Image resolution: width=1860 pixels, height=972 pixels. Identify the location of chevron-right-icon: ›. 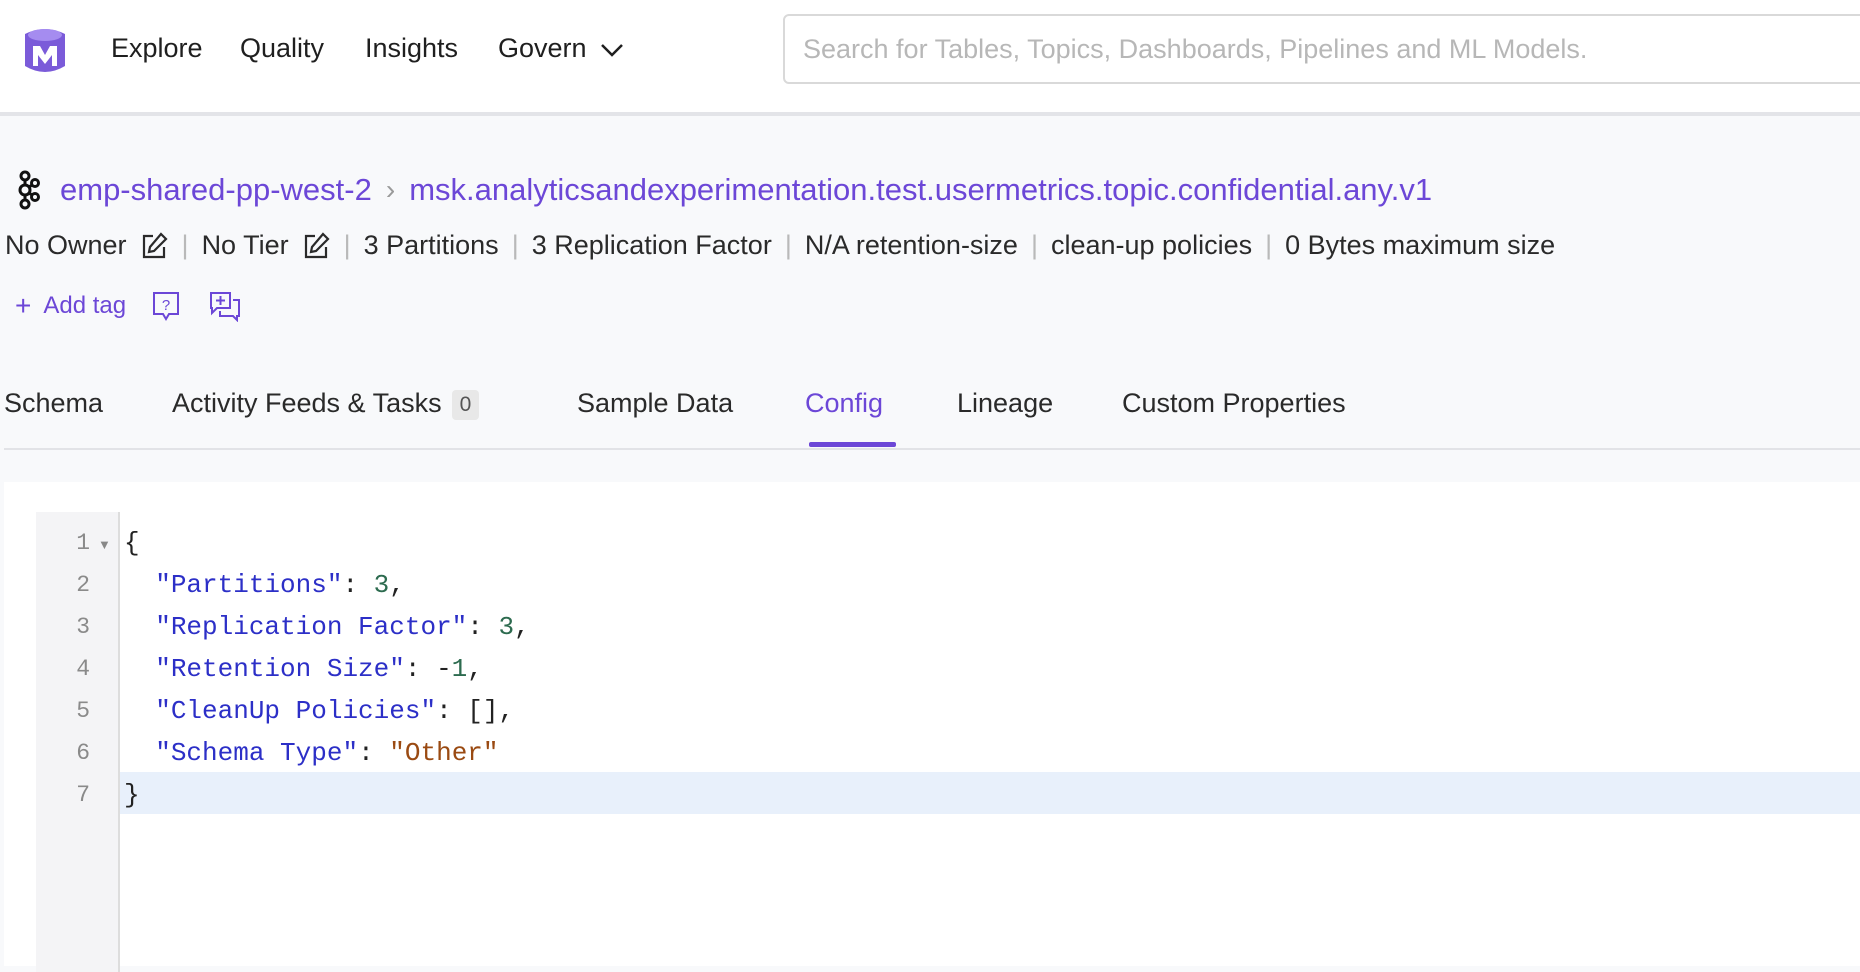
(390, 189).